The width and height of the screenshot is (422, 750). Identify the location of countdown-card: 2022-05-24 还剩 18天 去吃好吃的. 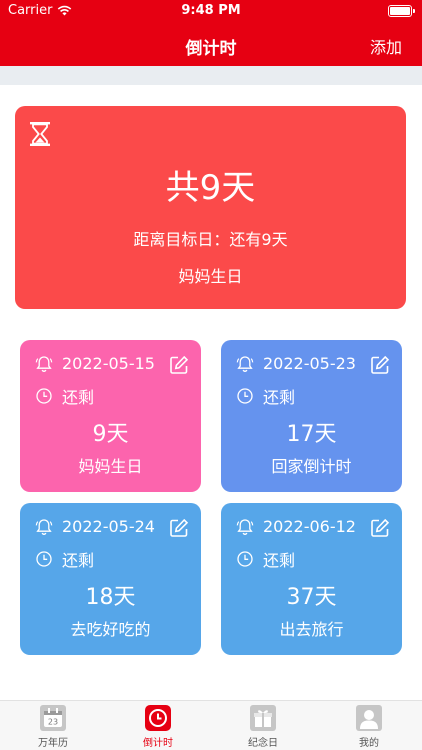
(110, 579).